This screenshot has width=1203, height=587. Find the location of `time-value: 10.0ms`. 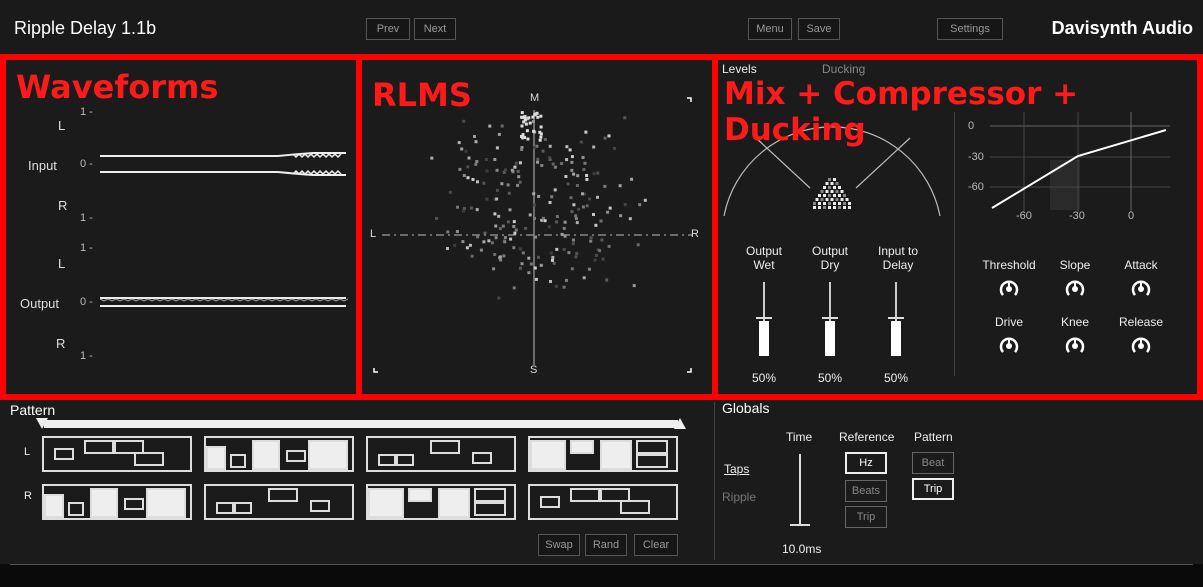

time-value: 10.0ms is located at coordinates (802, 549).